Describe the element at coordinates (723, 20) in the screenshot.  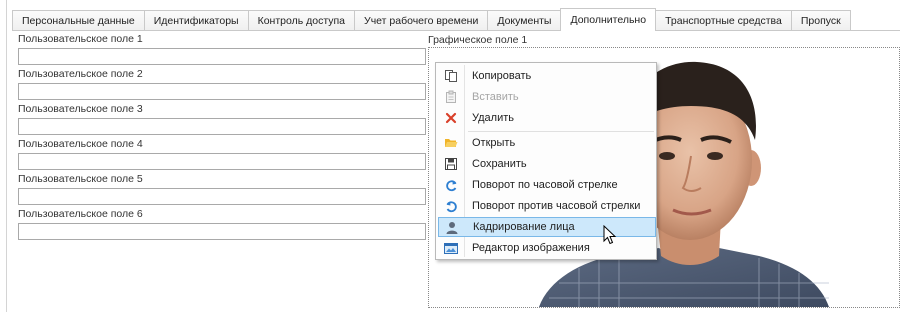
I see `tab-vehicles: Транспортные средства` at that location.